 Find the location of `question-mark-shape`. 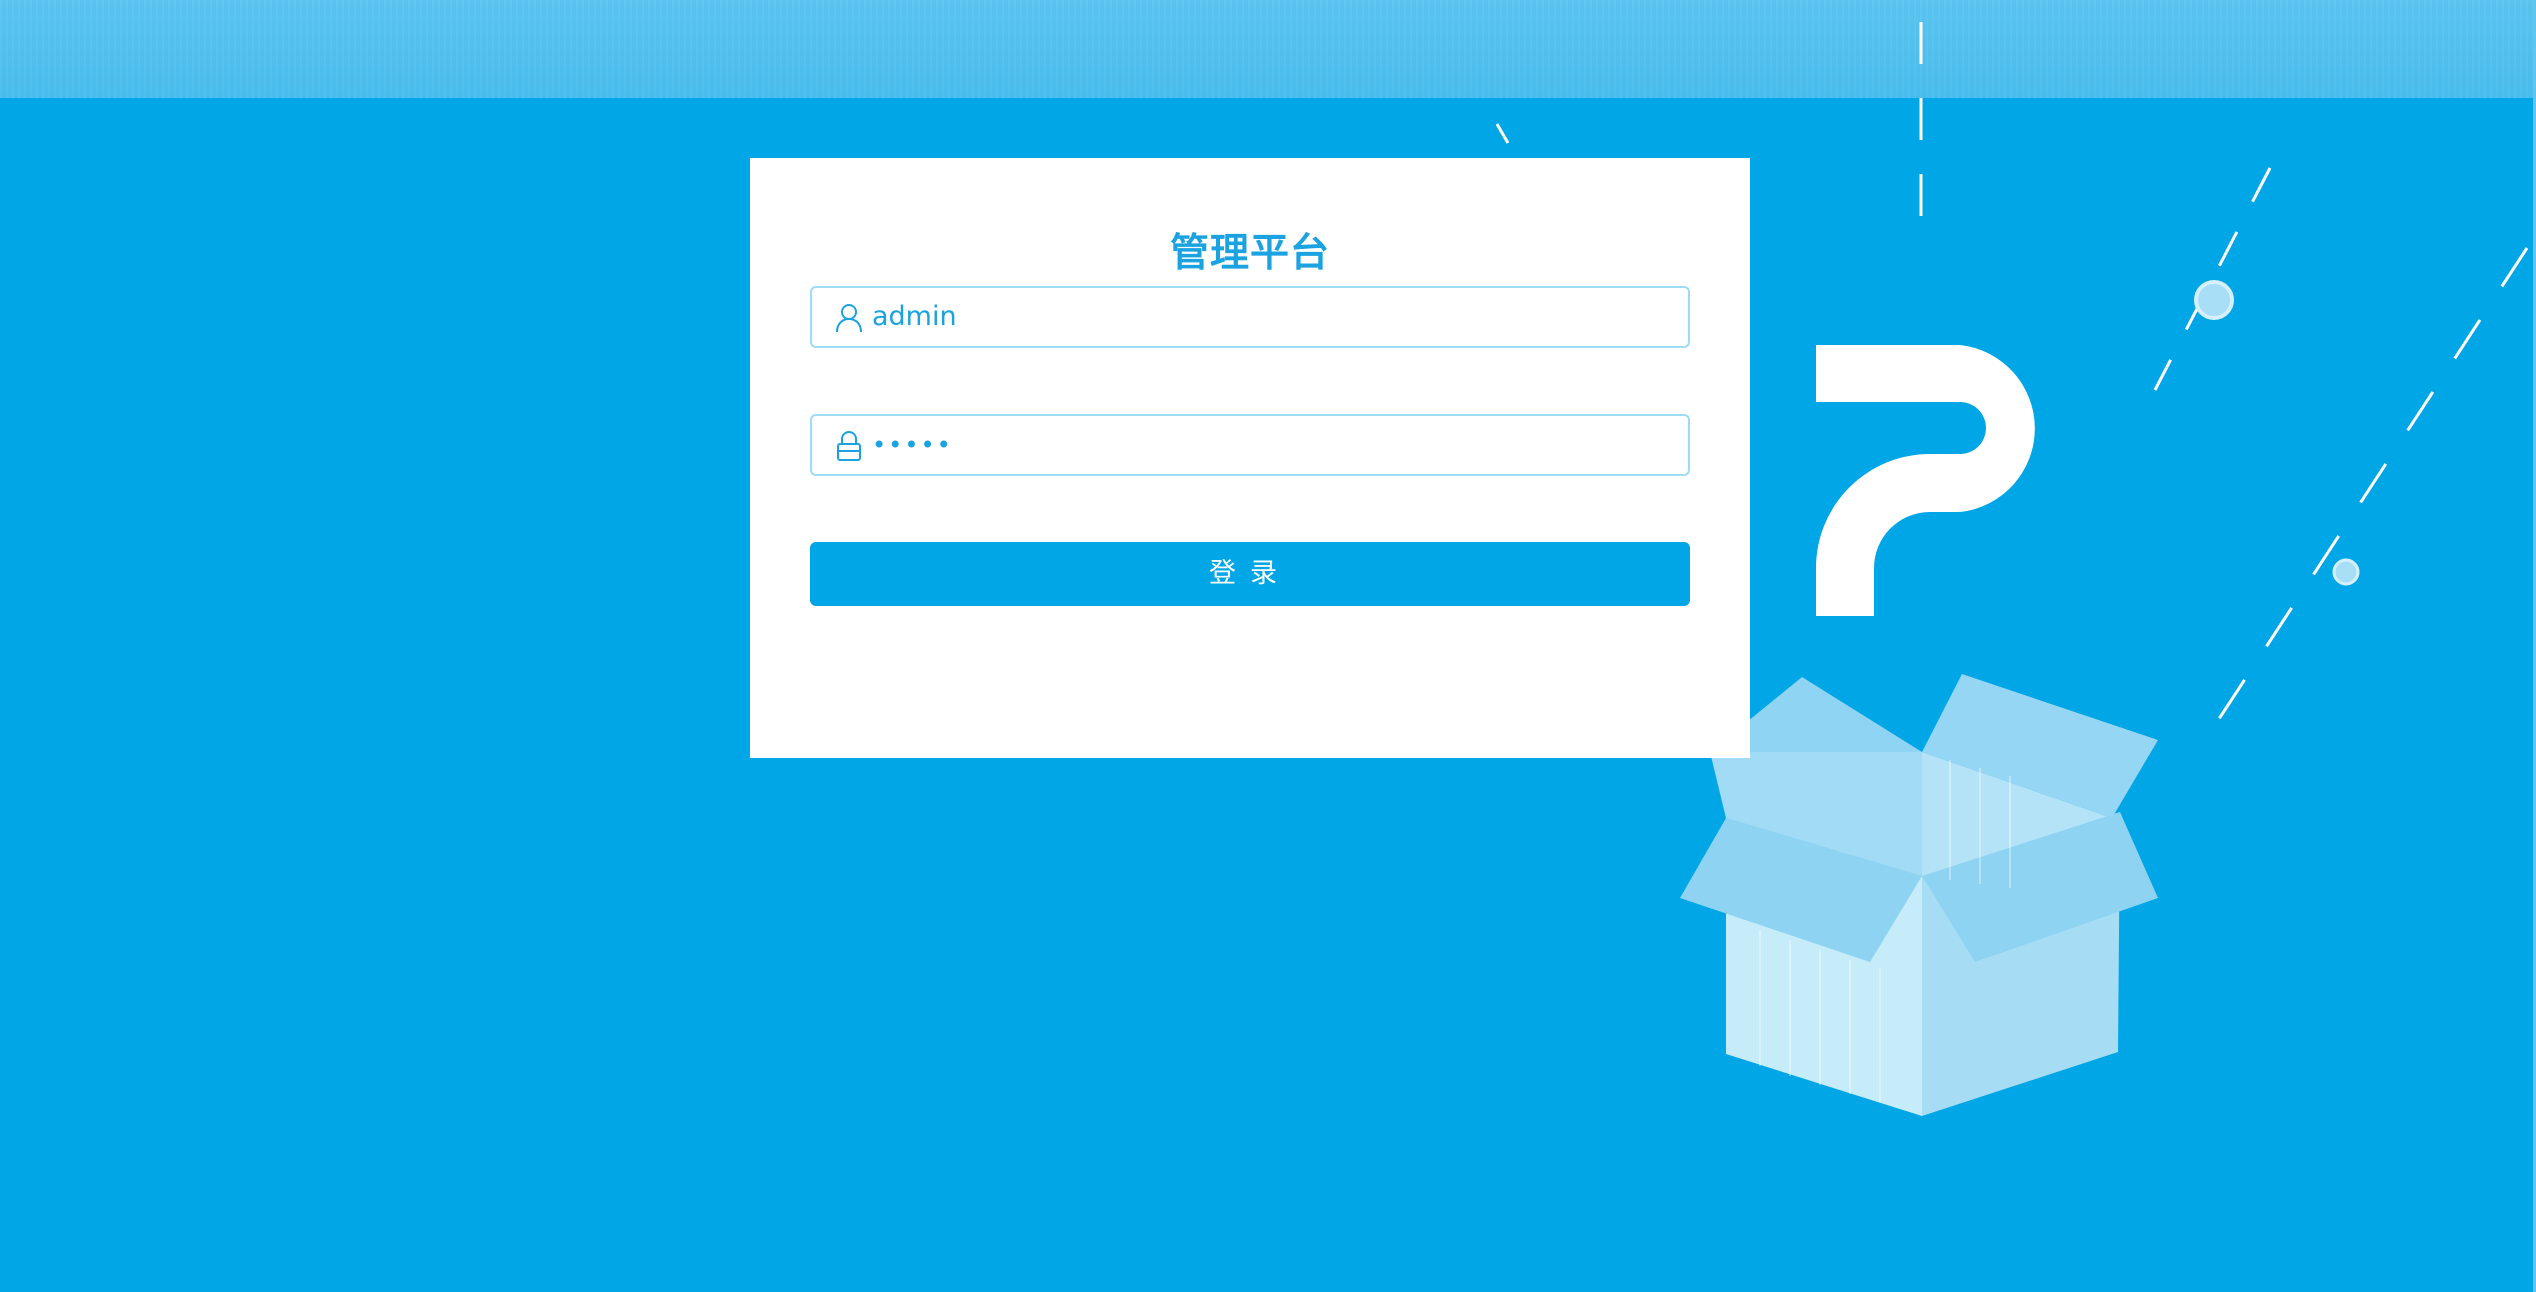

question-mark-shape is located at coordinates (1925, 480).